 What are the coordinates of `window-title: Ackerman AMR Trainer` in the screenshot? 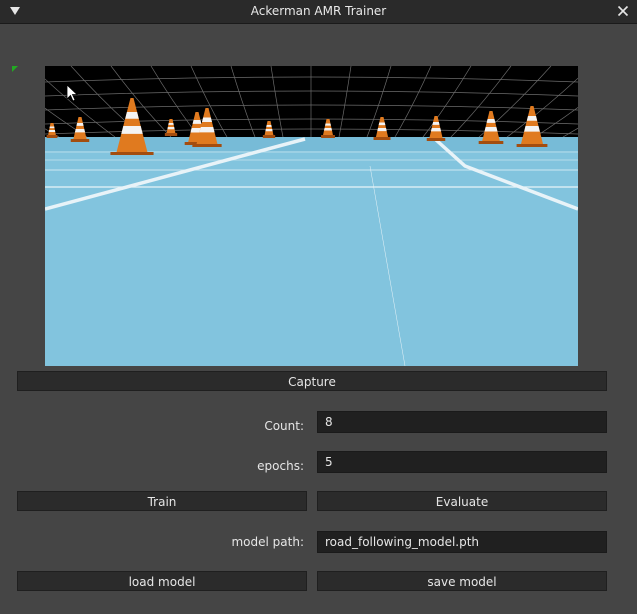 It's located at (318, 11).